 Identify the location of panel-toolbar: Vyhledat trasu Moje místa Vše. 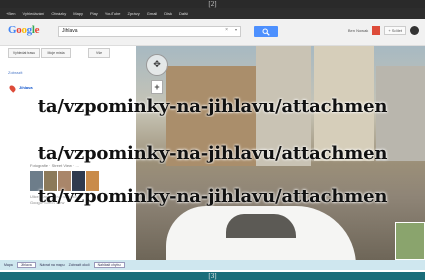
(68, 53).